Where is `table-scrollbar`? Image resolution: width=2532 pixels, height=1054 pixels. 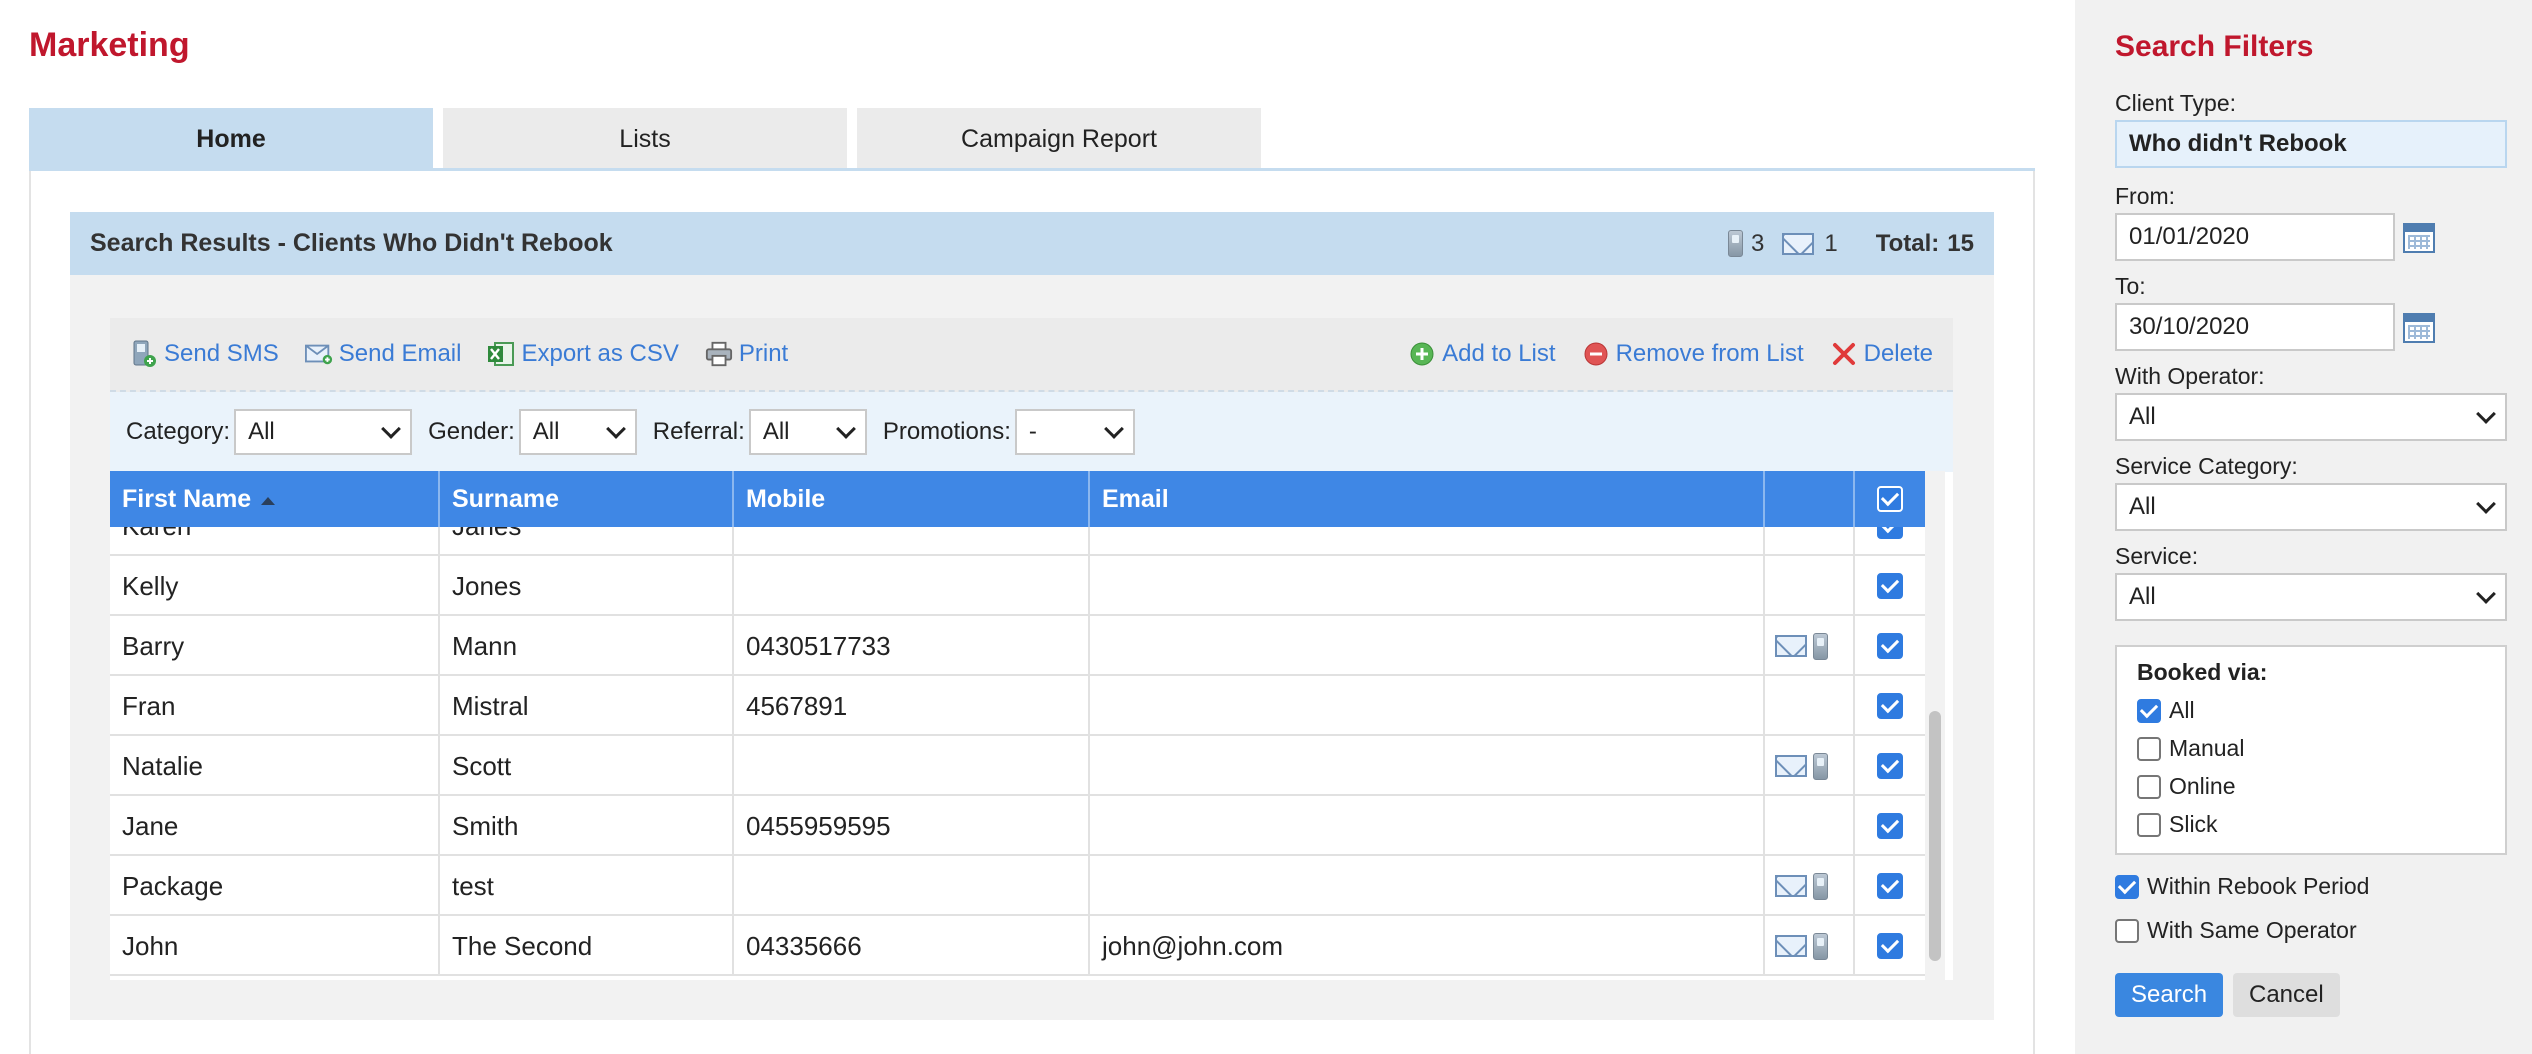
table-scrollbar is located at coordinates (1935, 725).